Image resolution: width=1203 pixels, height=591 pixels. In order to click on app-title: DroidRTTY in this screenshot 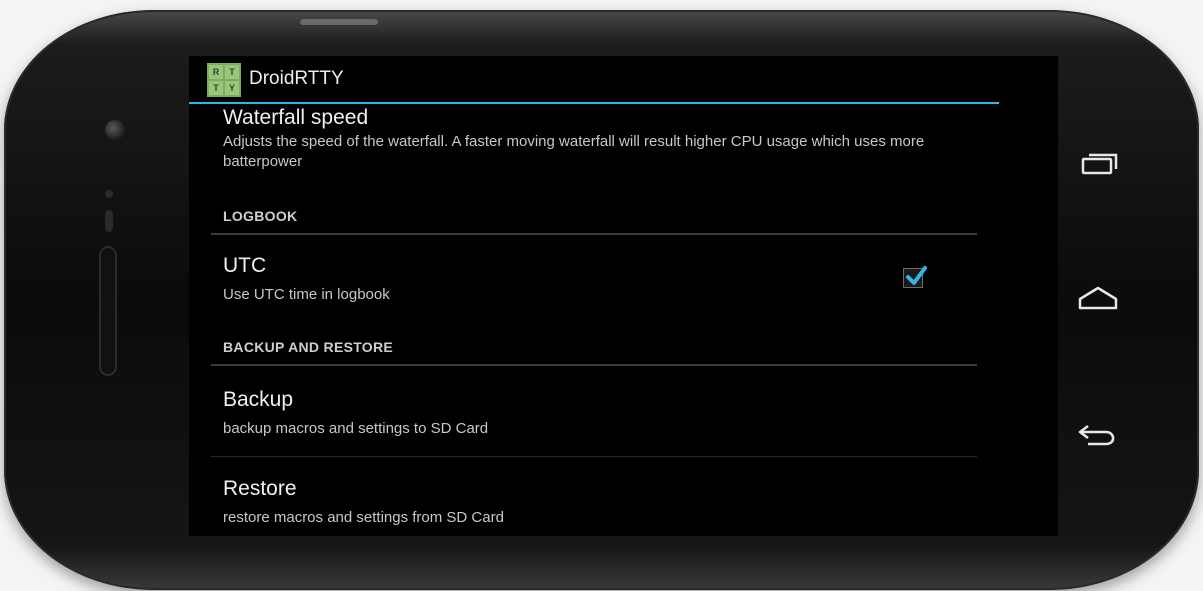, I will do `click(296, 78)`.